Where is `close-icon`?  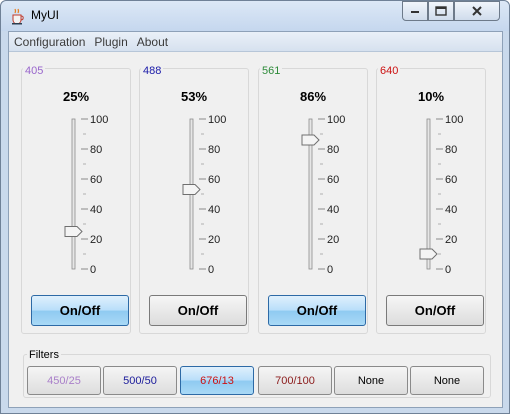
close-icon is located at coordinates (477, 11).